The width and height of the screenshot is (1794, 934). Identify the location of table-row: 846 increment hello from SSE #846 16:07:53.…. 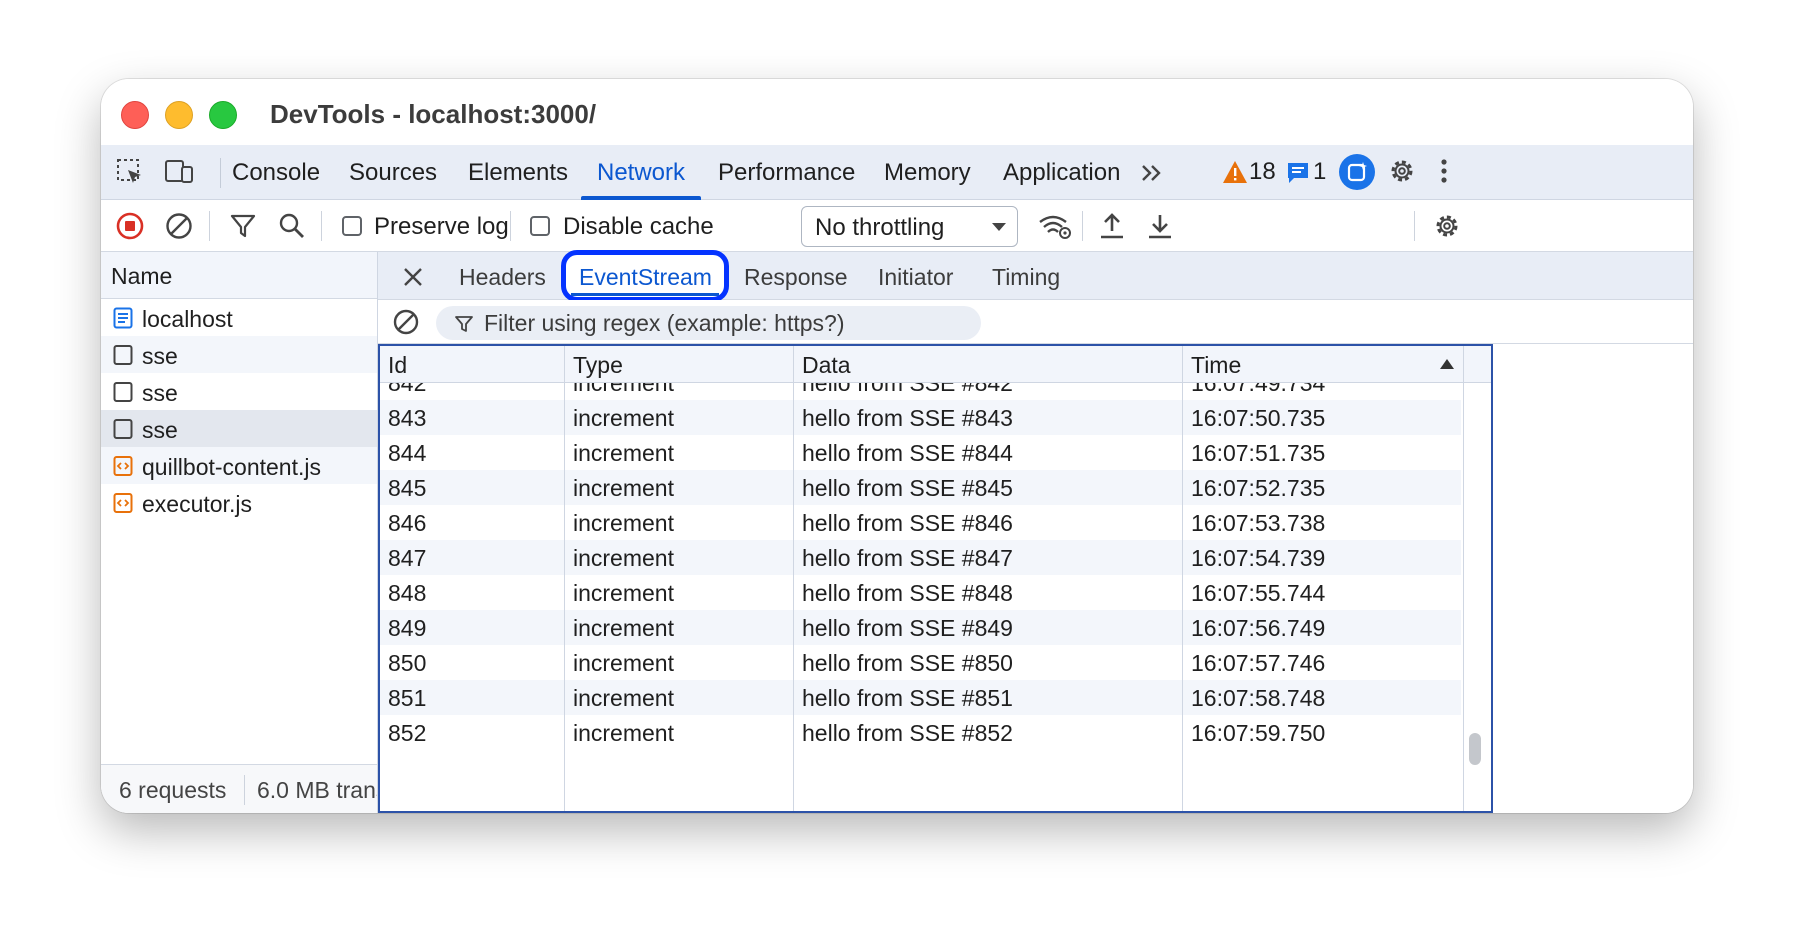
(921, 522).